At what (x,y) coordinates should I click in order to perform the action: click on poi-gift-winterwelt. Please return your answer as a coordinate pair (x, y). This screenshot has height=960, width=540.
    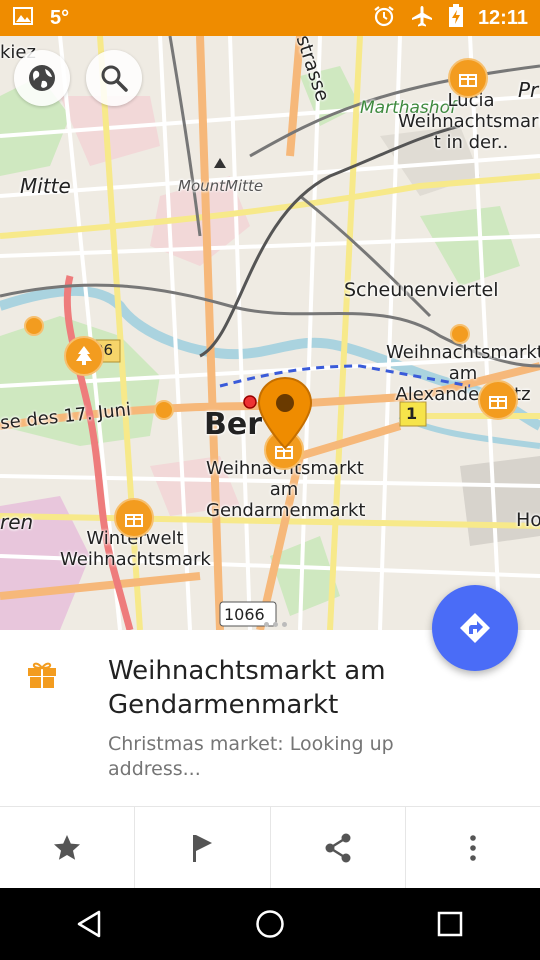
    Looking at the image, I should click on (134, 518).